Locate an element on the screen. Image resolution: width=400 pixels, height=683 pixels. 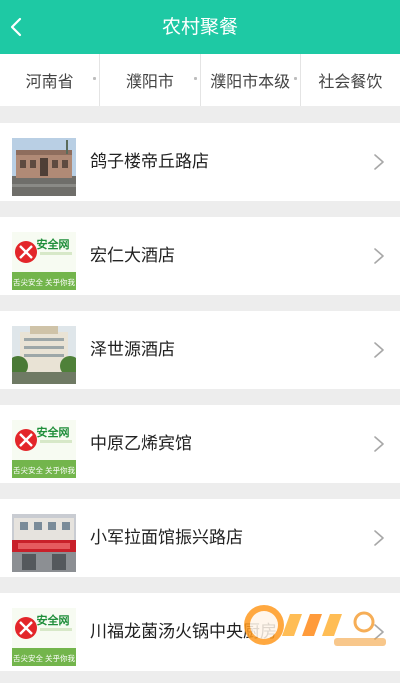
filter-province: 河南省 is located at coordinates (50, 80).